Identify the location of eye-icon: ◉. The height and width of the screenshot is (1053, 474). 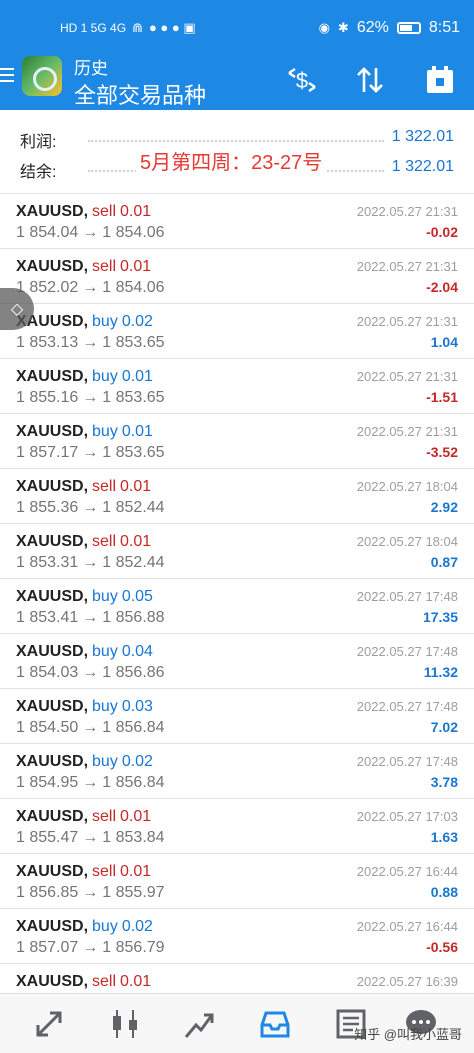
(324, 27).